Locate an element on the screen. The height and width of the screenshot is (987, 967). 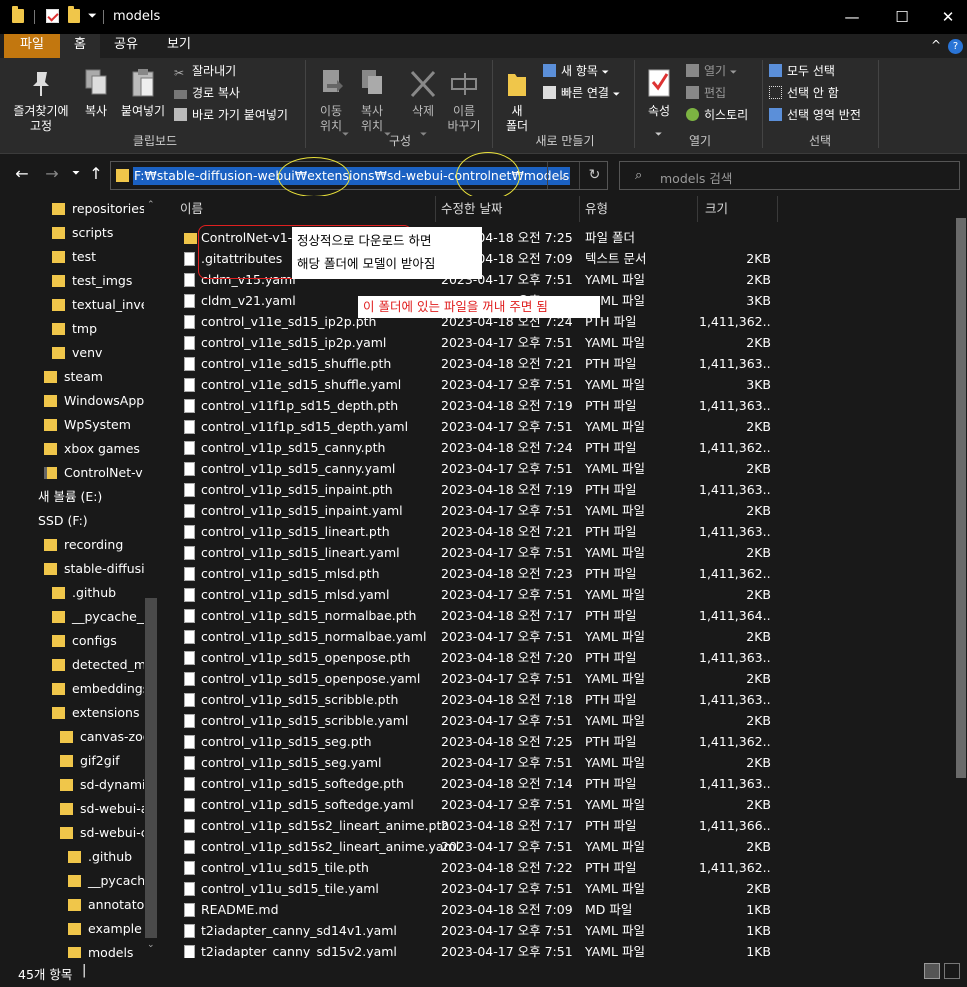
new-item-button: 새 항목 ⏷ is located at coordinates (576, 72).